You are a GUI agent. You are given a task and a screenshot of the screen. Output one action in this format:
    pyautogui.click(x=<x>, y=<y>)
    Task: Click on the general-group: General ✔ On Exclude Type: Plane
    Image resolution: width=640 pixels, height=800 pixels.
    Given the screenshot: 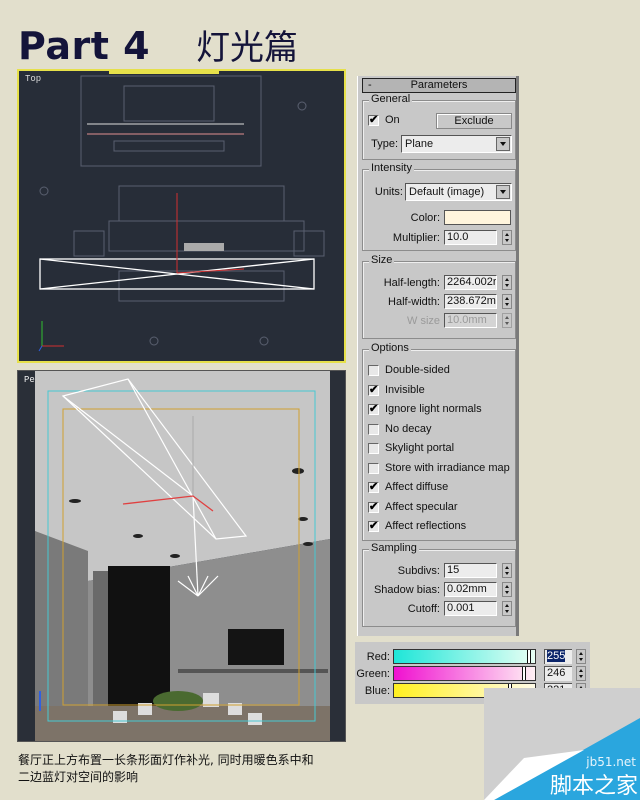 What is the action you would take?
    pyautogui.click(x=439, y=126)
    